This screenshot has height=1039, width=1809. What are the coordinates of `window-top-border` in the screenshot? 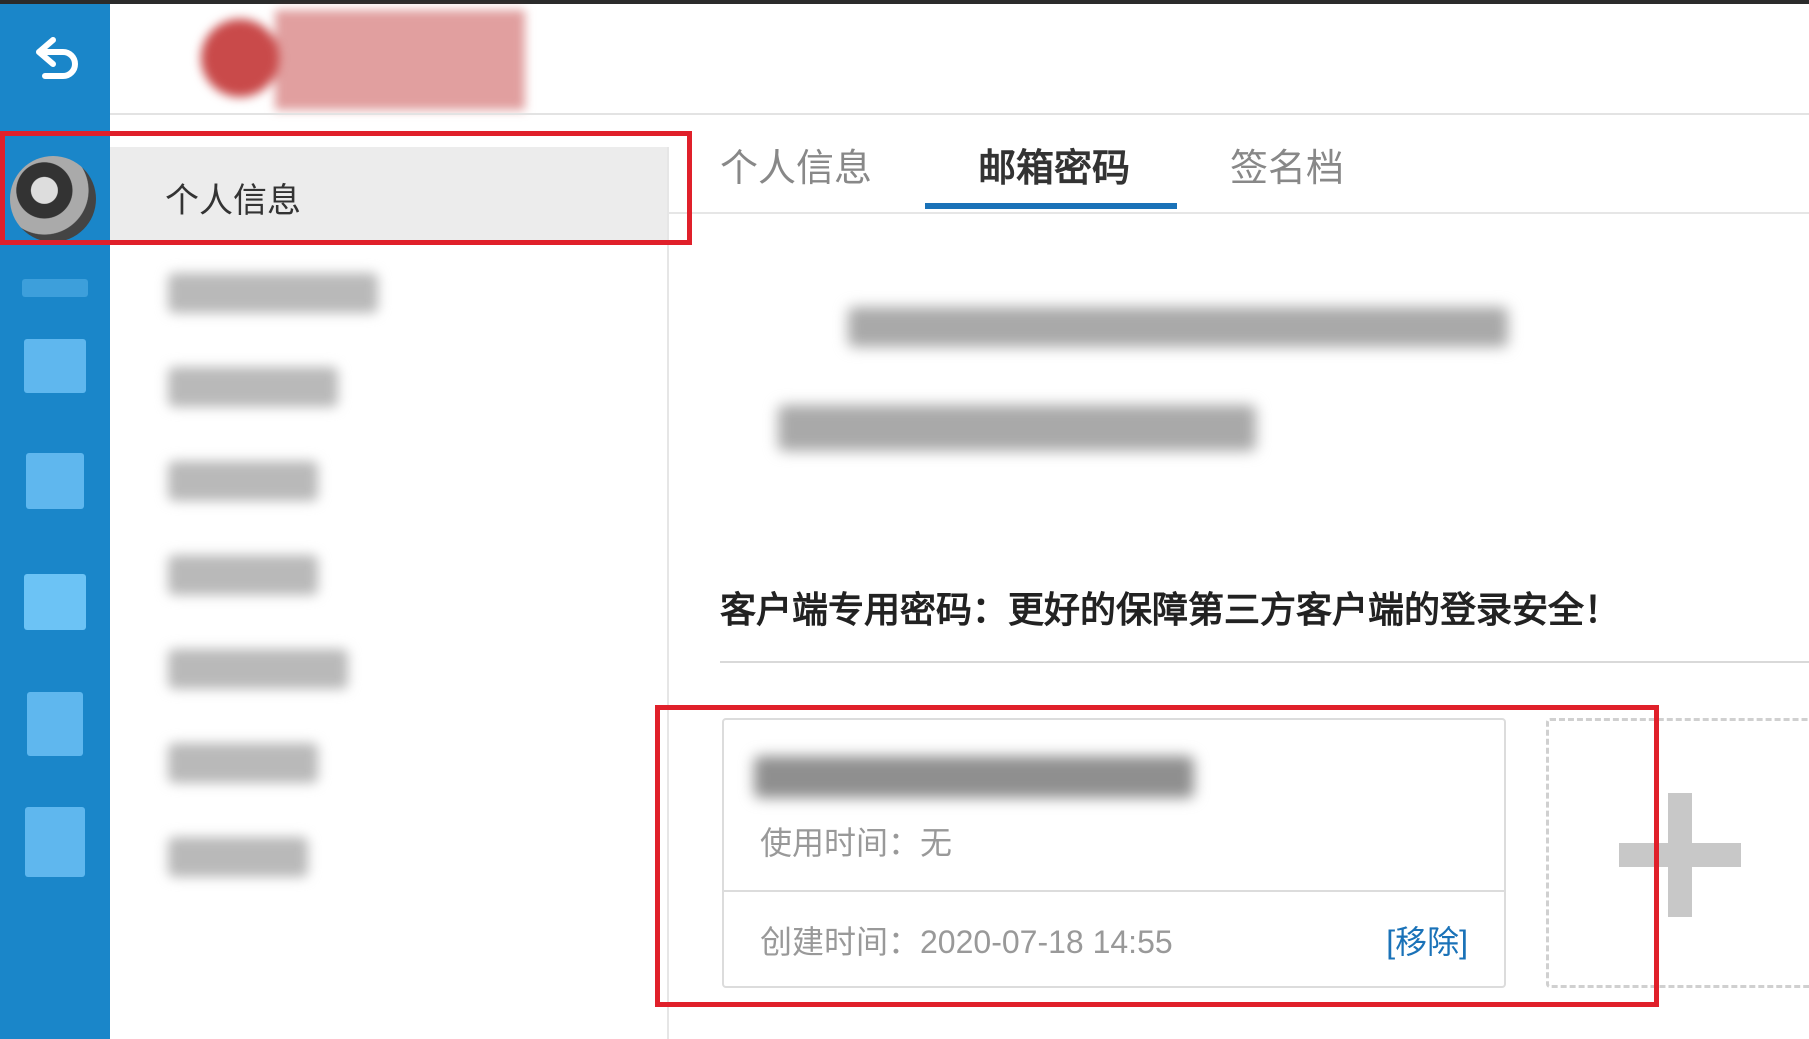 It's located at (904, 2).